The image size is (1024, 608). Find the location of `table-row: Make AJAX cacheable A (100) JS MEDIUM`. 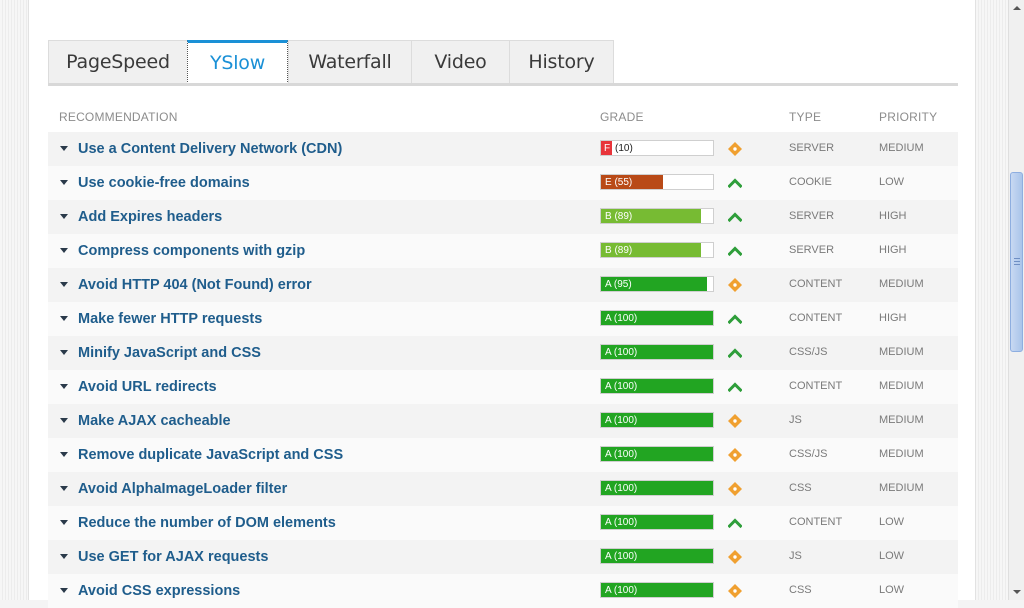

table-row: Make AJAX cacheable A (100) JS MEDIUM is located at coordinates (503, 421).